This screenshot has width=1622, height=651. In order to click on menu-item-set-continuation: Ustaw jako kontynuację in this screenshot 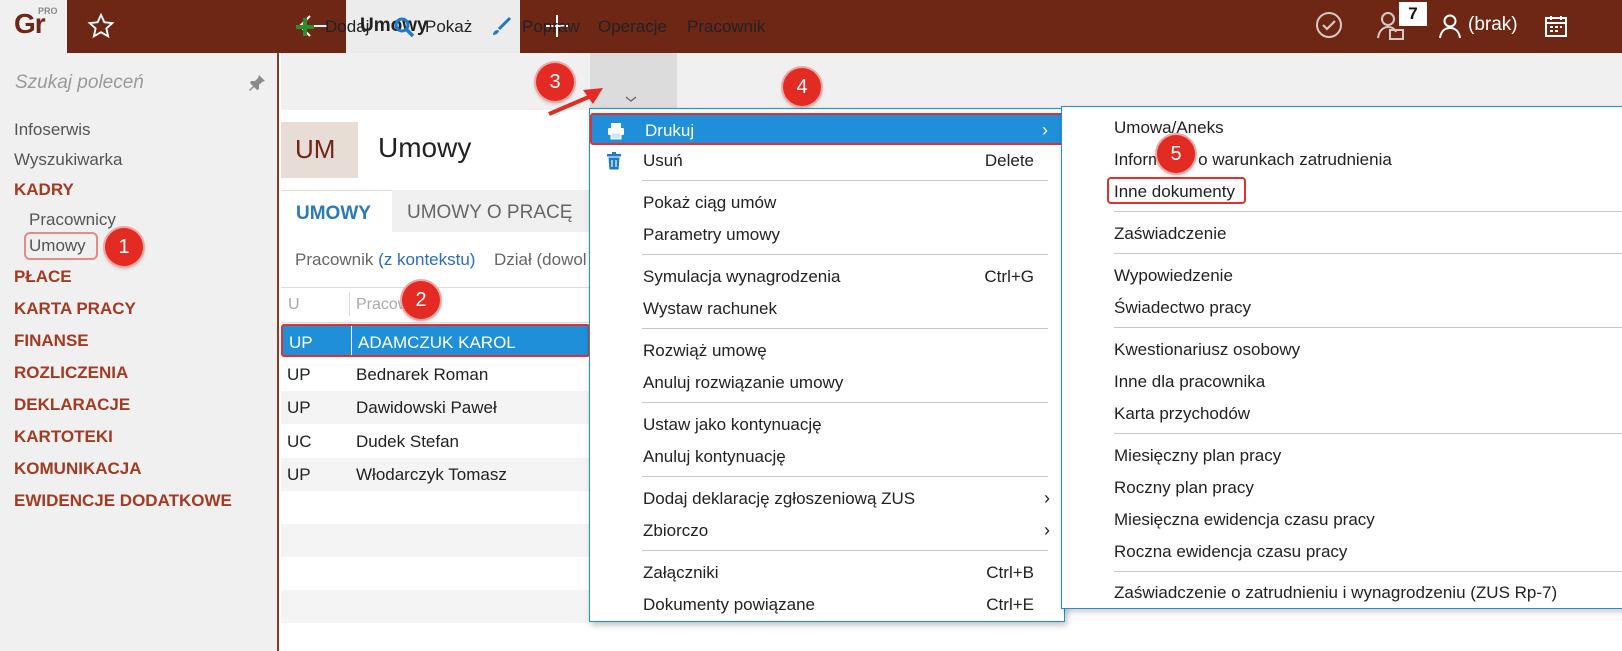, I will do `click(827, 425)`.